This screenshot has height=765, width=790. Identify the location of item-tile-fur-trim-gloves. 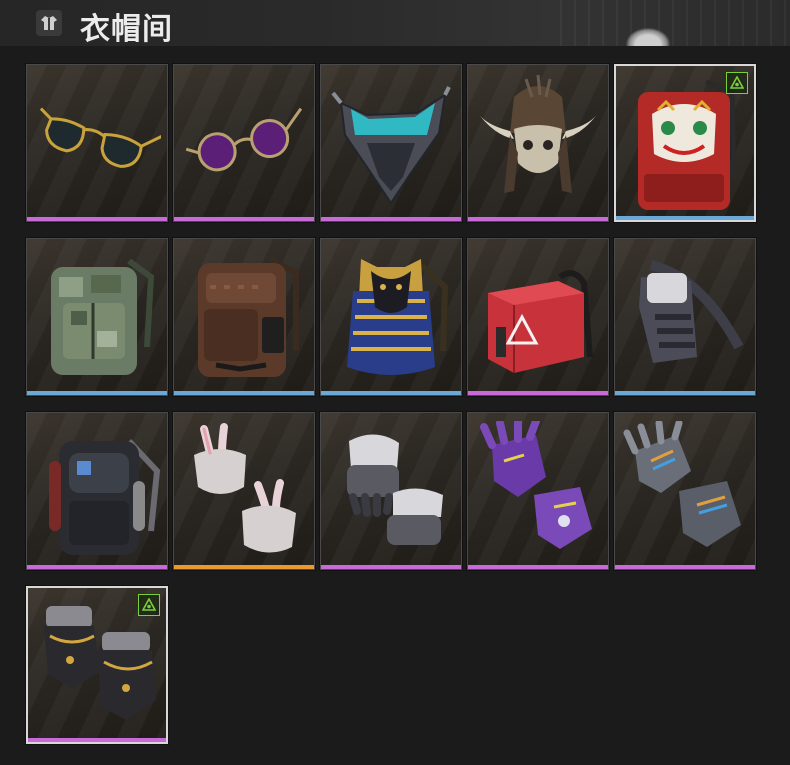
(391, 491).